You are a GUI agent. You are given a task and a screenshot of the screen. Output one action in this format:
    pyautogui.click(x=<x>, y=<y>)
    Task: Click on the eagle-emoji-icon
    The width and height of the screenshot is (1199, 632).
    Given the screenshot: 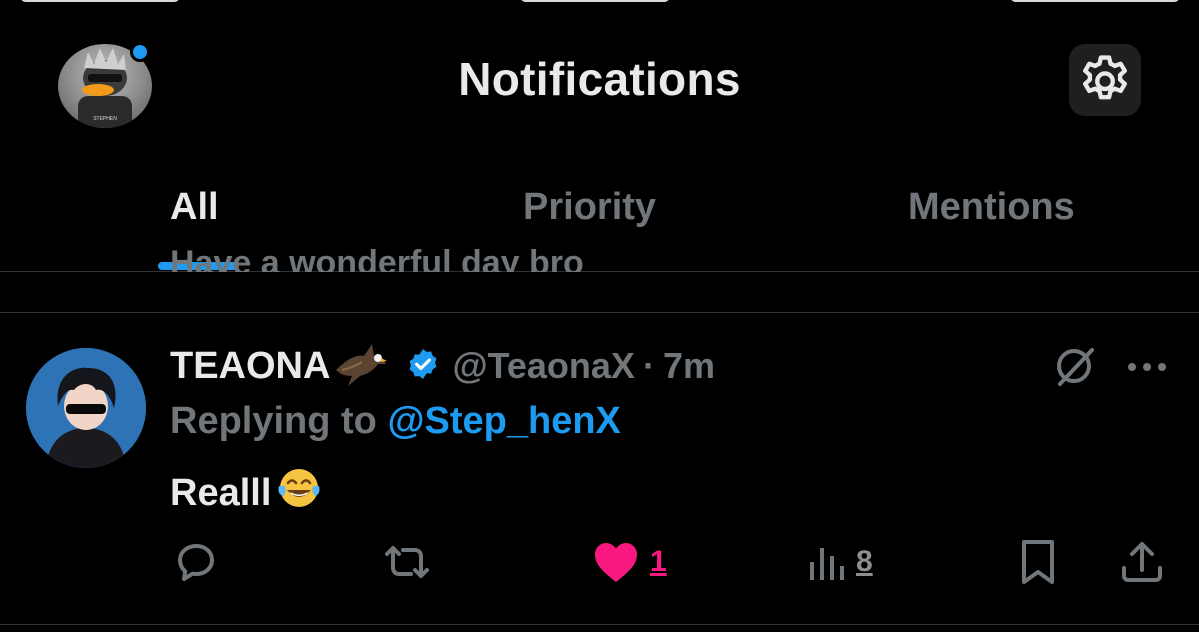 What is the action you would take?
    pyautogui.click(x=361, y=366)
    